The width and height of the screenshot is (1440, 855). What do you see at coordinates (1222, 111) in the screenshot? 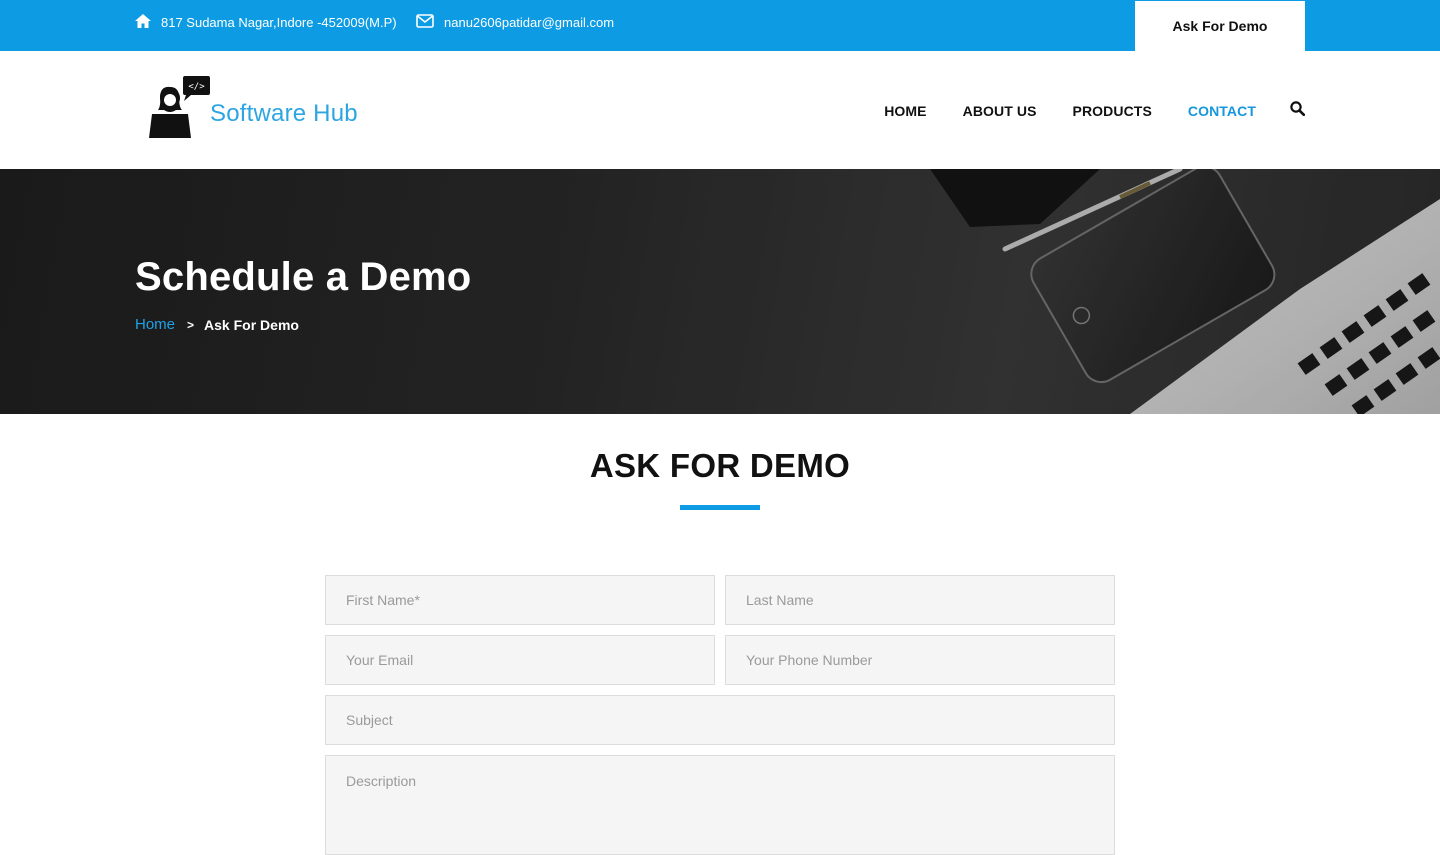
I see `nav-contact: CONTACT` at bounding box center [1222, 111].